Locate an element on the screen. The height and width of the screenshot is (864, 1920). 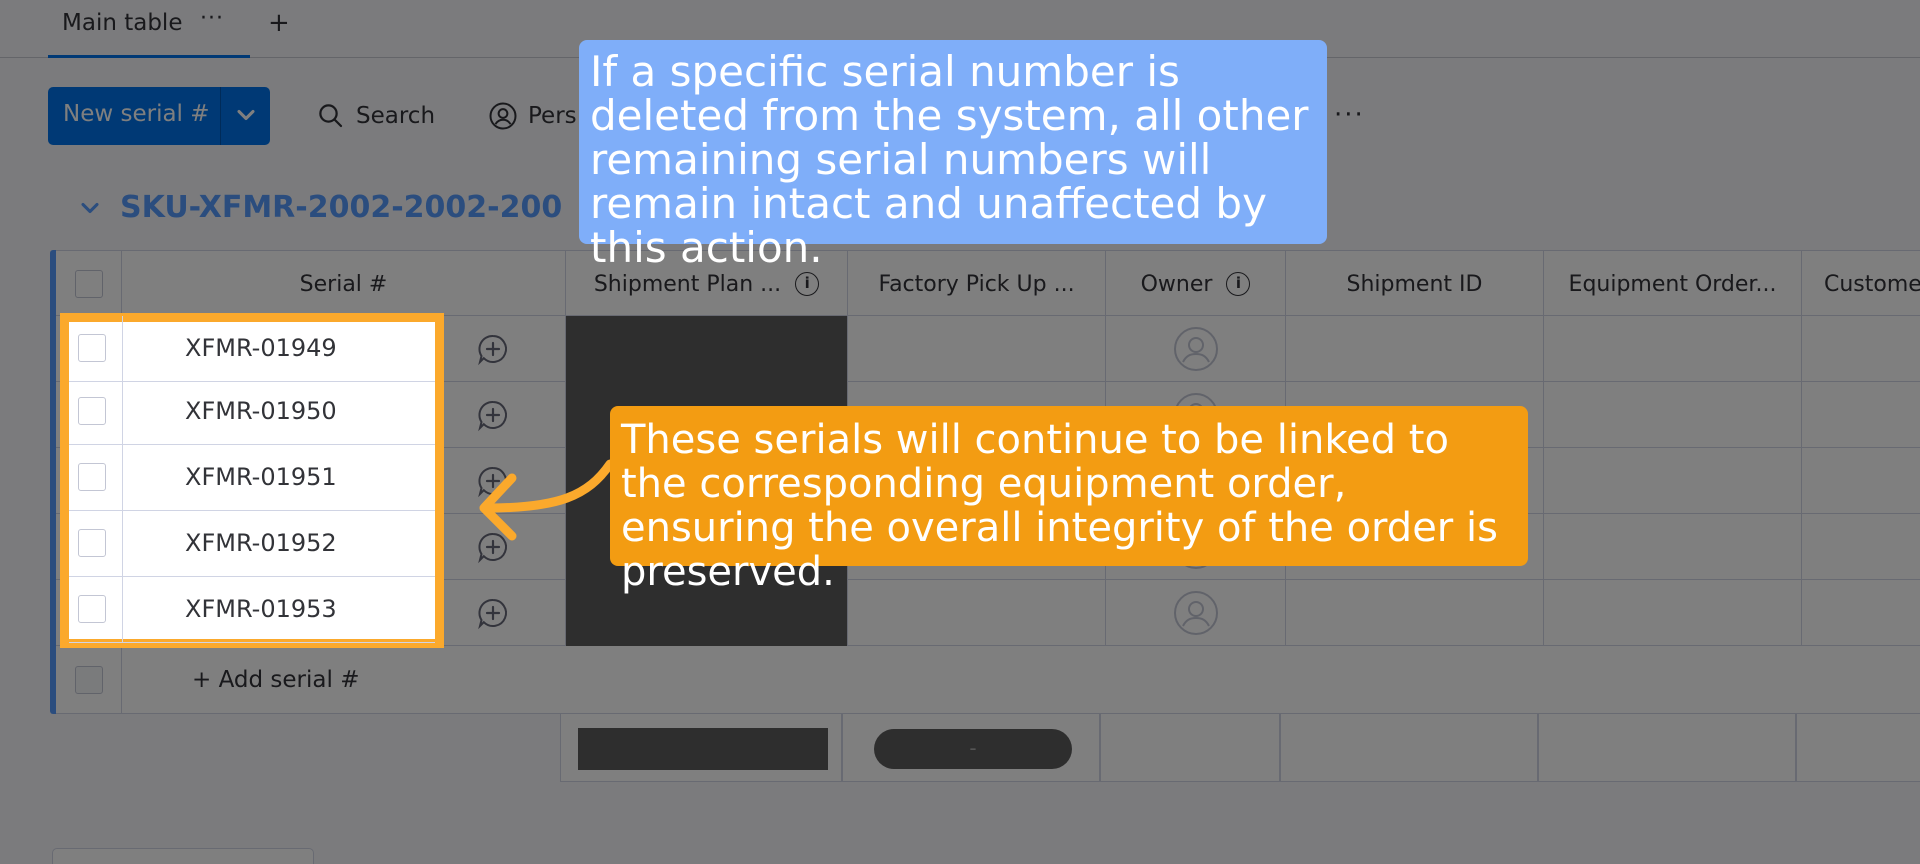
column-header-shipment-id: Shipment ID is located at coordinates (1415, 284).